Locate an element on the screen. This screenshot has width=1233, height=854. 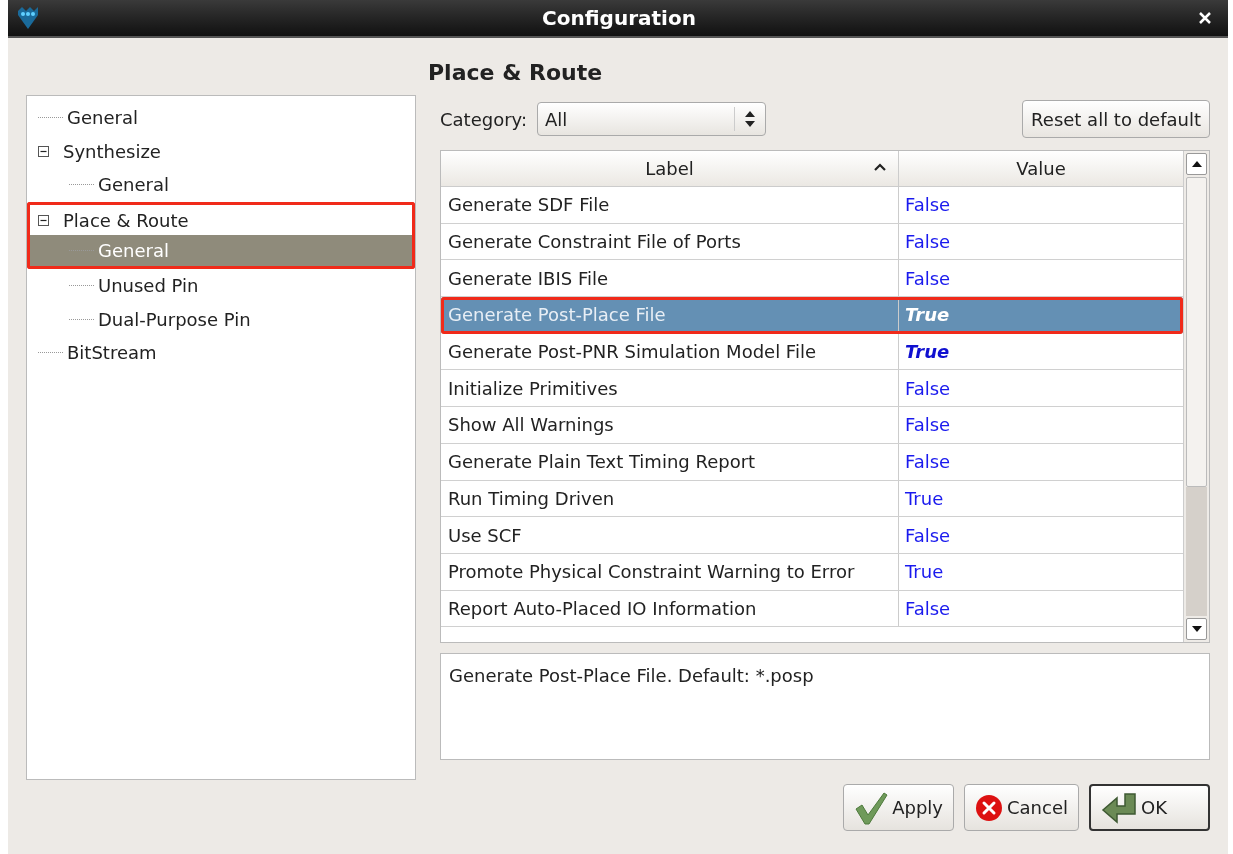
app-logo-icon is located at coordinates (28, 18).